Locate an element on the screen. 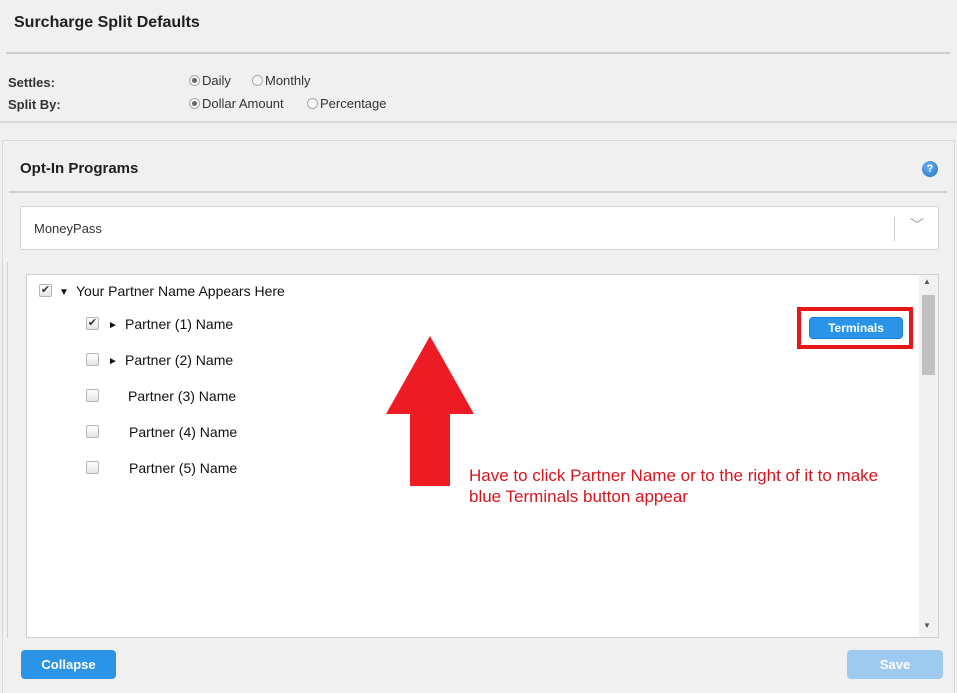 Image resolution: width=957 pixels, height=693 pixels. program-select: MoneyPass ﹀ is located at coordinates (479, 228).